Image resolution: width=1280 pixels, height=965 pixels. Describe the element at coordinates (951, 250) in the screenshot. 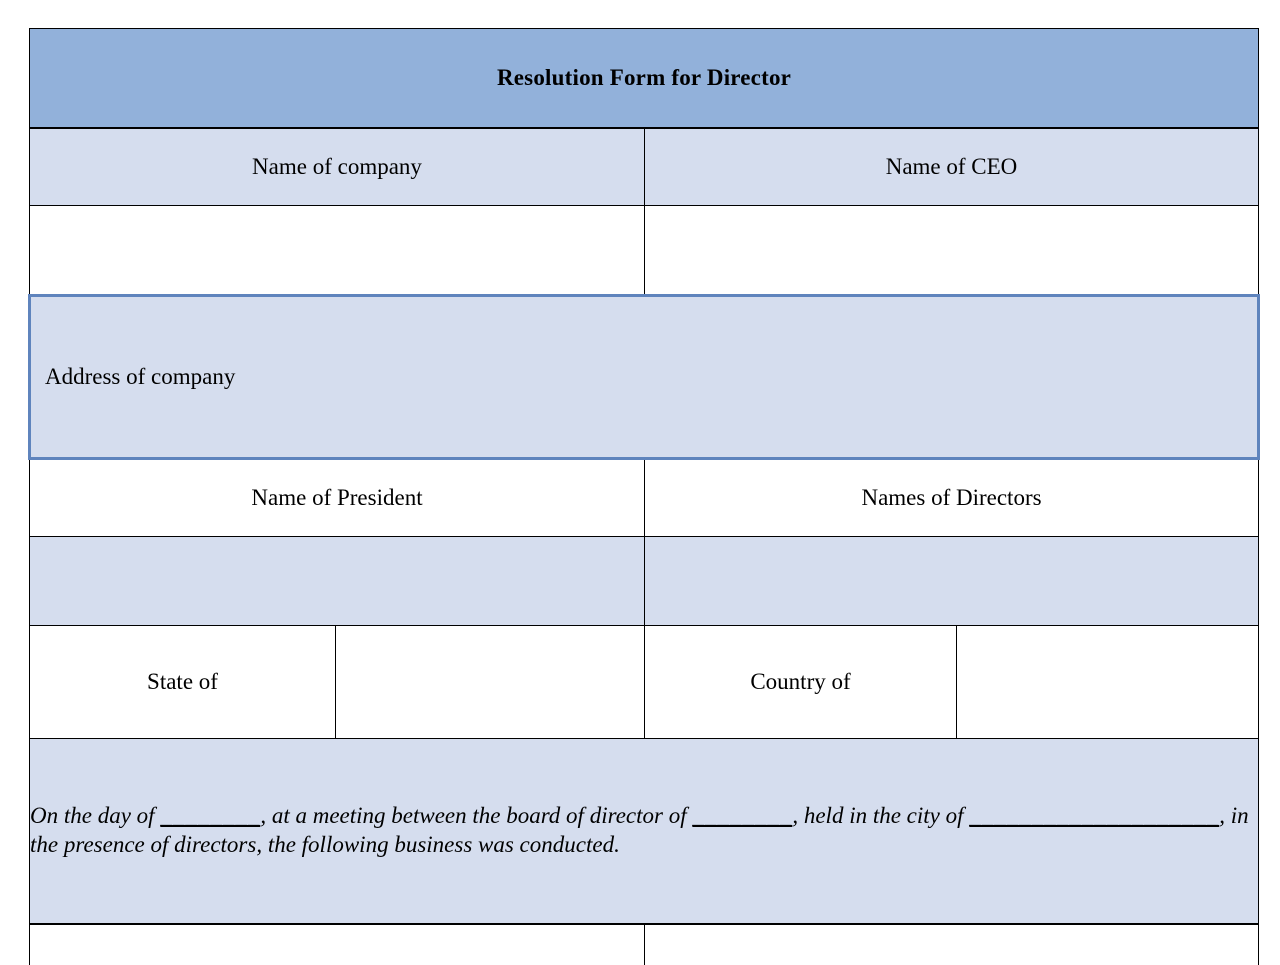

I see `input-name-of-ceo` at that location.